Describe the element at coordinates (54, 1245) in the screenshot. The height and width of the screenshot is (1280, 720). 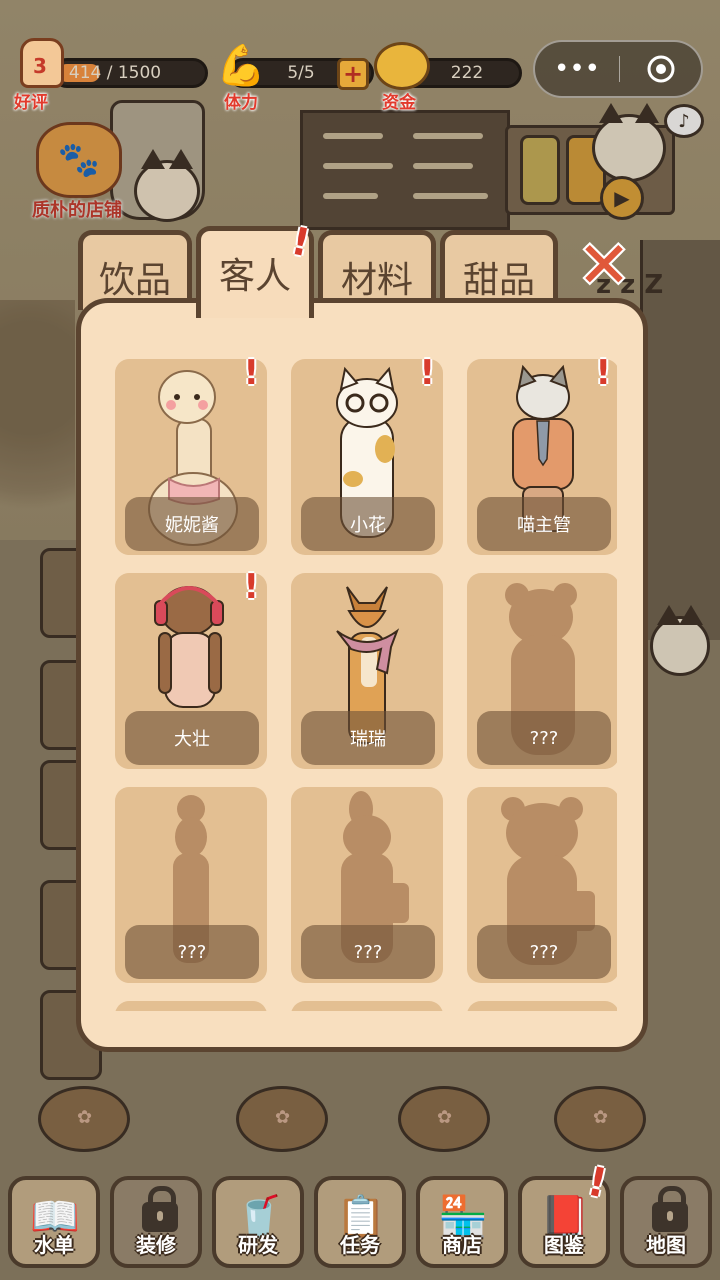
I see `nav-orders-label: 水单` at that location.